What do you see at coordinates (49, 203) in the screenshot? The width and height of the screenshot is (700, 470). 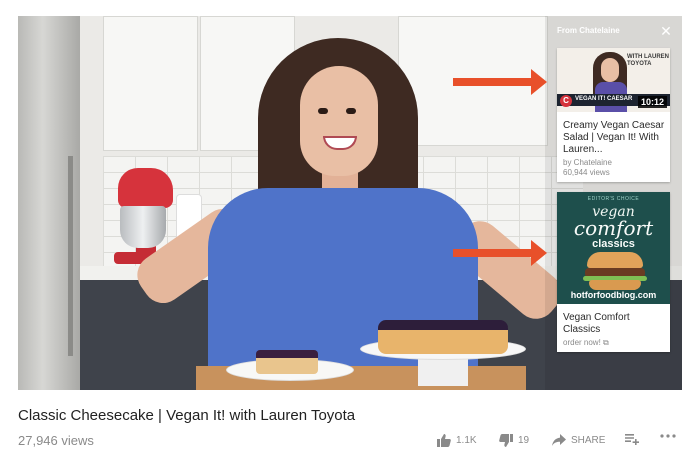 I see `fridge` at bounding box center [49, 203].